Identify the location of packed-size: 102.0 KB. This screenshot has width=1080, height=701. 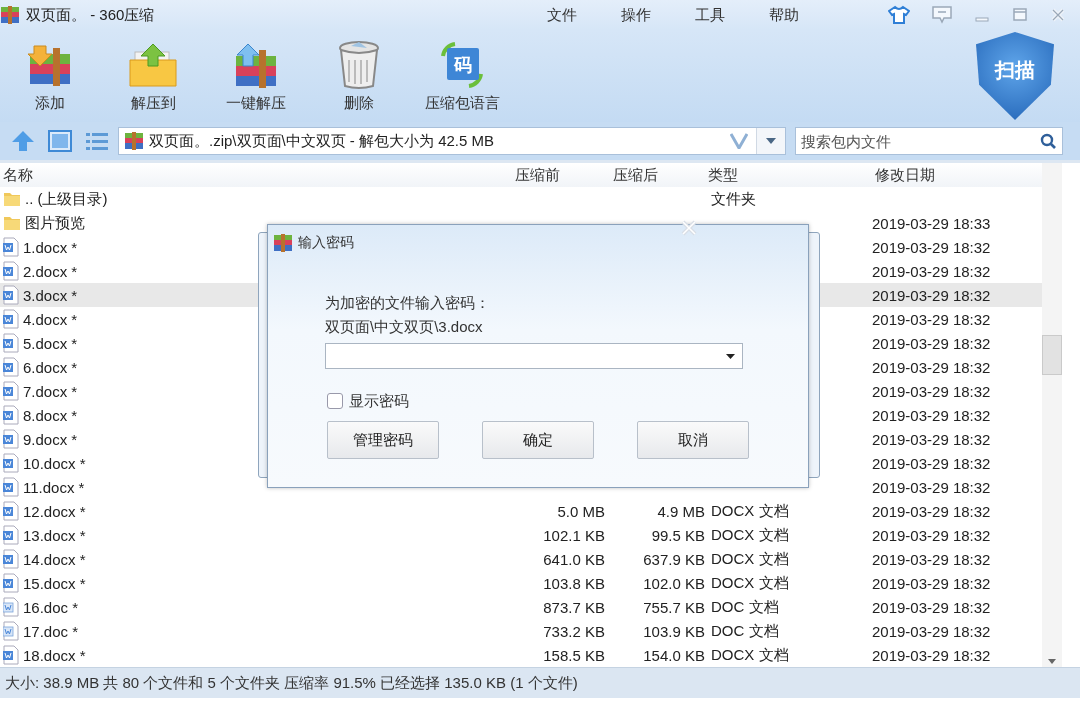
(674, 583).